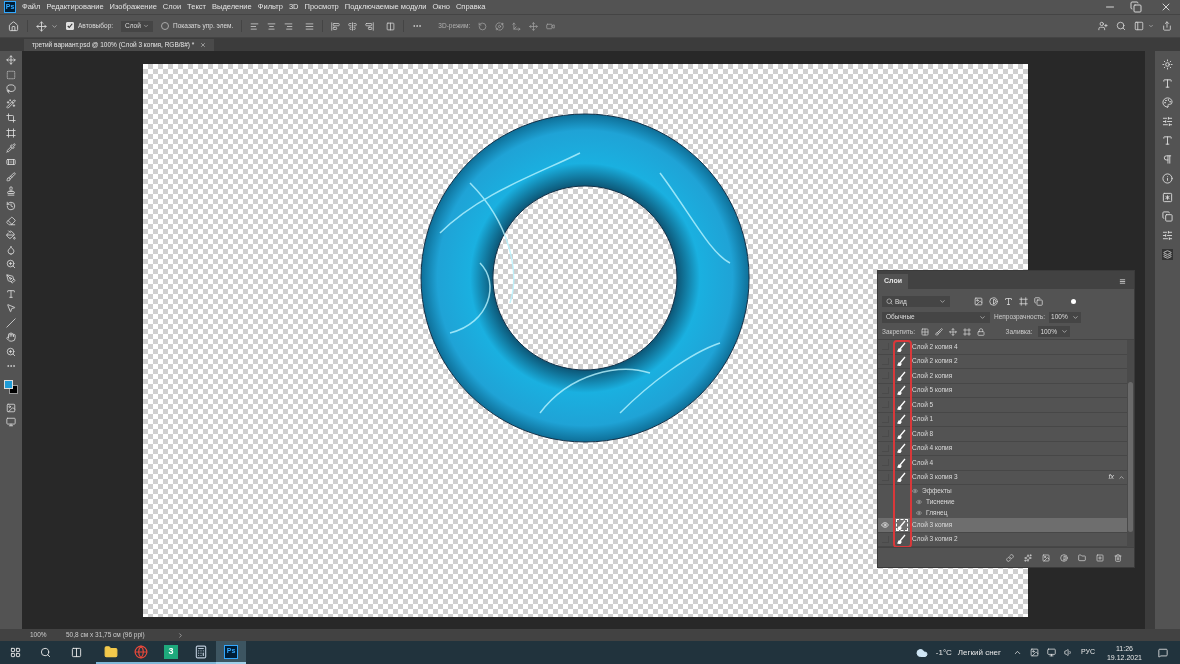 This screenshot has height=664, width=1180. Describe the element at coordinates (1023, 301) in the screenshot. I see `shape-filter-icon` at that location.